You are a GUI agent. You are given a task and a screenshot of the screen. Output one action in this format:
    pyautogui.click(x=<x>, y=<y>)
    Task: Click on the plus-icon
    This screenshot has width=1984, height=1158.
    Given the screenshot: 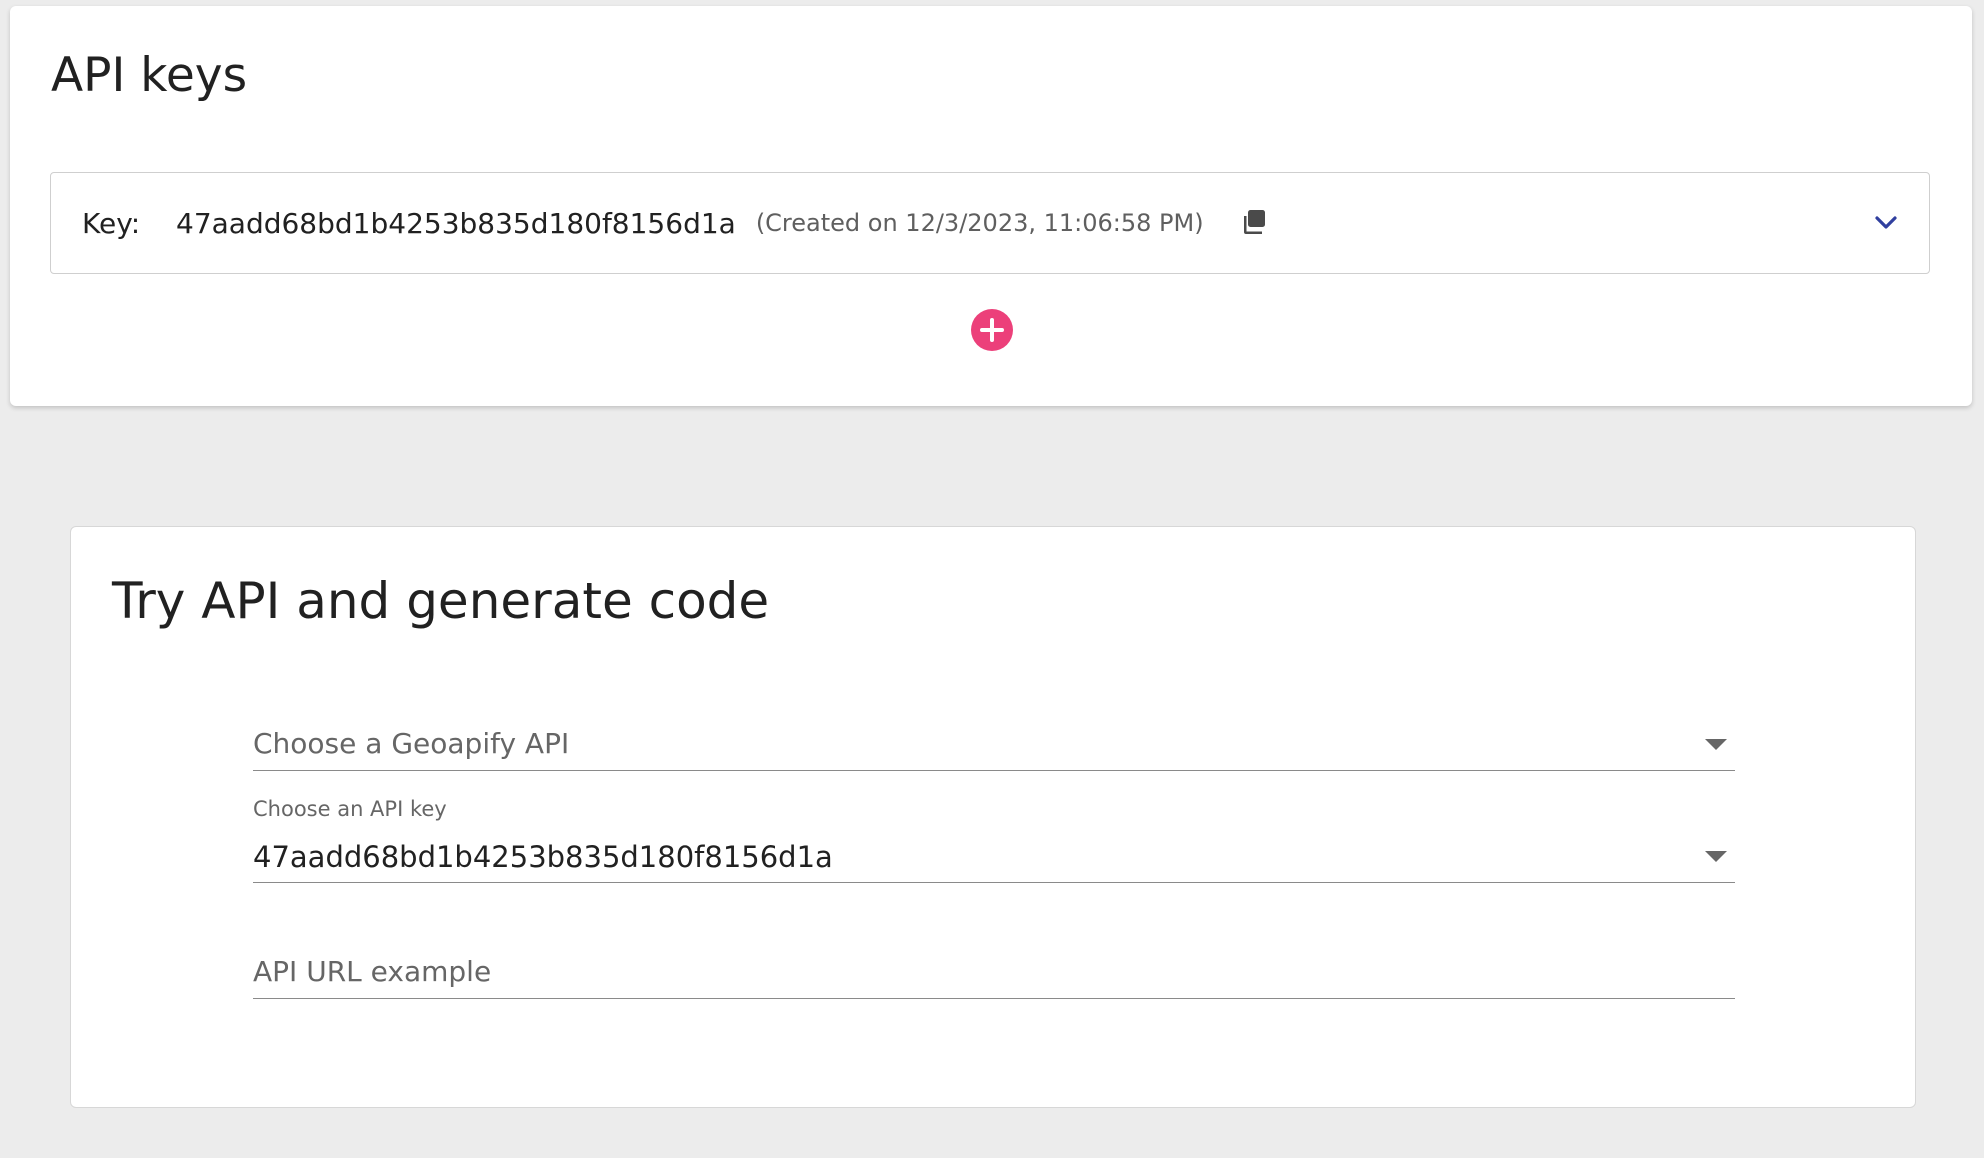 What is the action you would take?
    pyautogui.click(x=992, y=330)
    